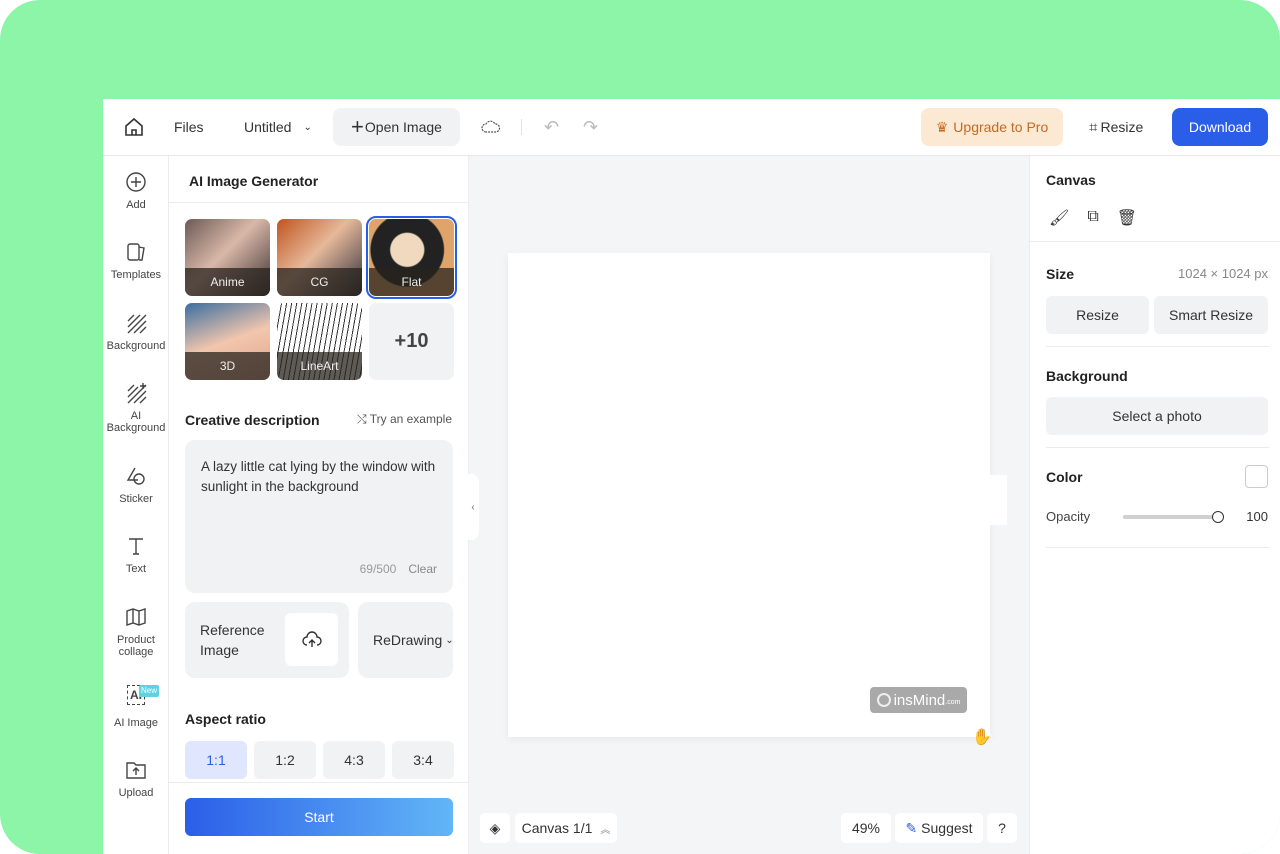 The width and height of the screenshot is (1280, 854). I want to click on layers-icon: ◈, so click(495, 827).